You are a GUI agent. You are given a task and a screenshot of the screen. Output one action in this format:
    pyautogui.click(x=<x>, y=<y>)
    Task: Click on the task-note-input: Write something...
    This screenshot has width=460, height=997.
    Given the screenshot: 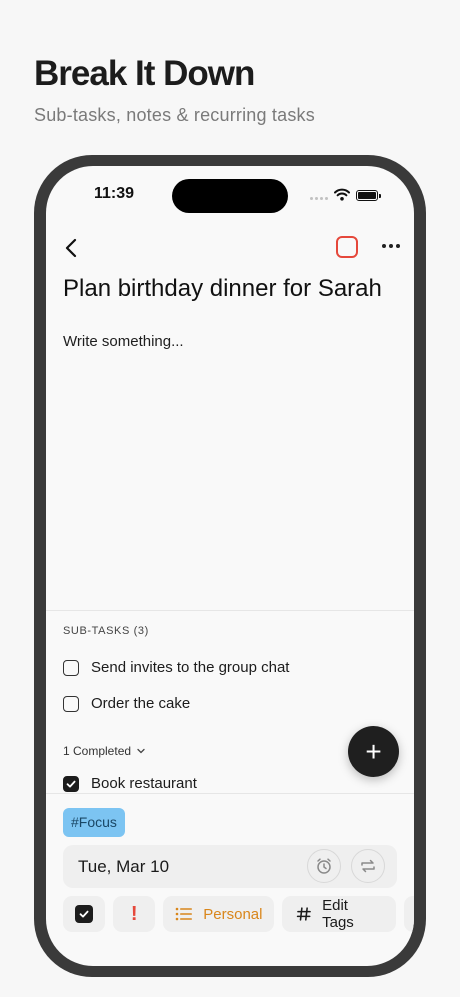 What is the action you would take?
    pyautogui.click(x=123, y=341)
    